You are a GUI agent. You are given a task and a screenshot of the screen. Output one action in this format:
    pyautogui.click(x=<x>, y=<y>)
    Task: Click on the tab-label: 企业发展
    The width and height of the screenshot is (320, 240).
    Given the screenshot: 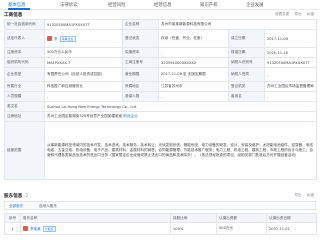 What is the action you would take?
    pyautogui.click(x=255, y=5)
    